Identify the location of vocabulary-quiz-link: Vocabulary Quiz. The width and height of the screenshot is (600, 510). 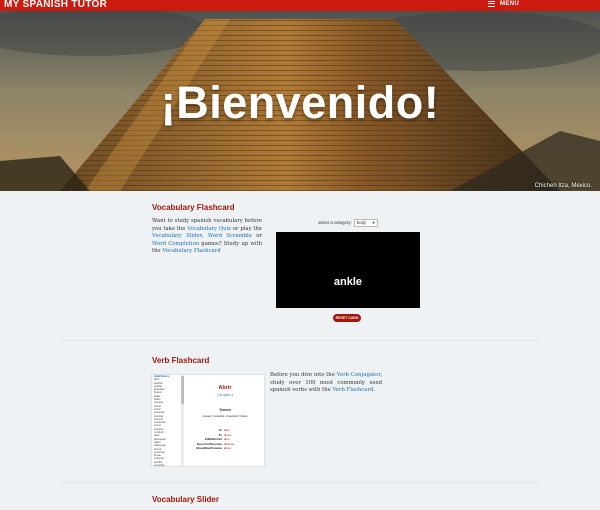
(209, 229).